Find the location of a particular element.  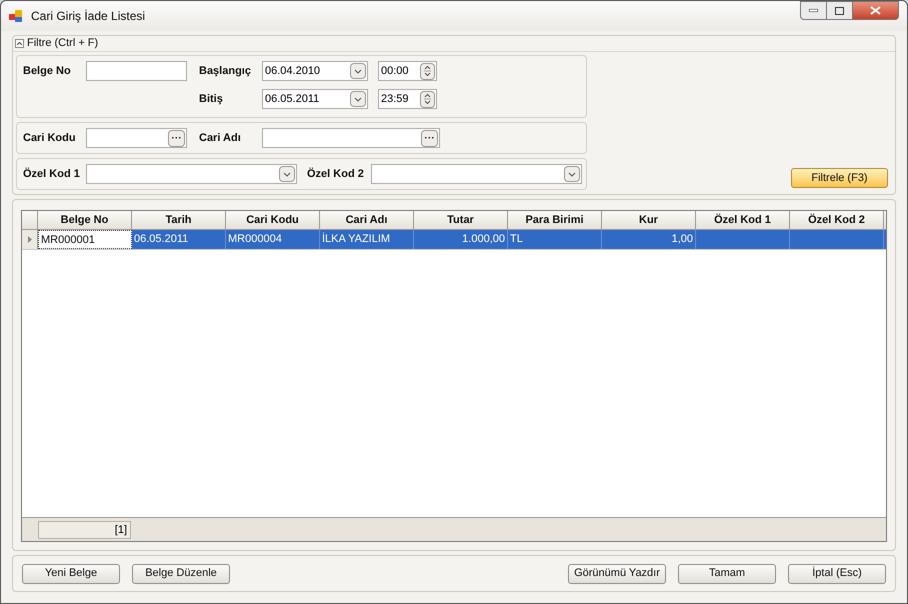

ozel-kod-1-field is located at coordinates (191, 174).